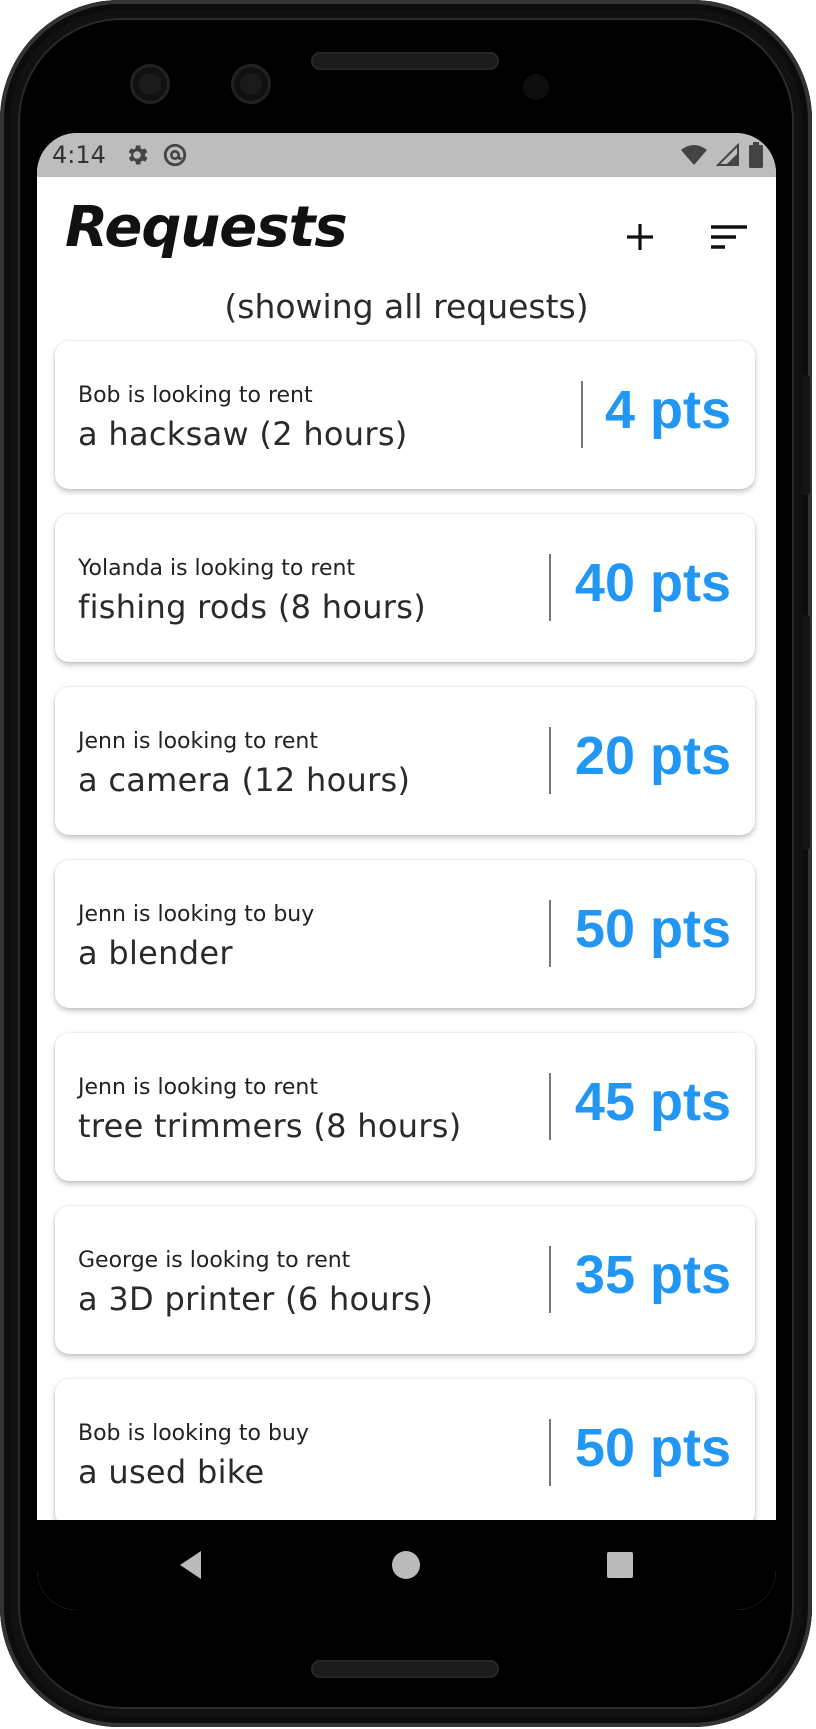 Image resolution: width=816 pixels, height=1729 pixels. Describe the element at coordinates (406, 306) in the screenshot. I see `filter-subtitle: (showing all requests)` at that location.